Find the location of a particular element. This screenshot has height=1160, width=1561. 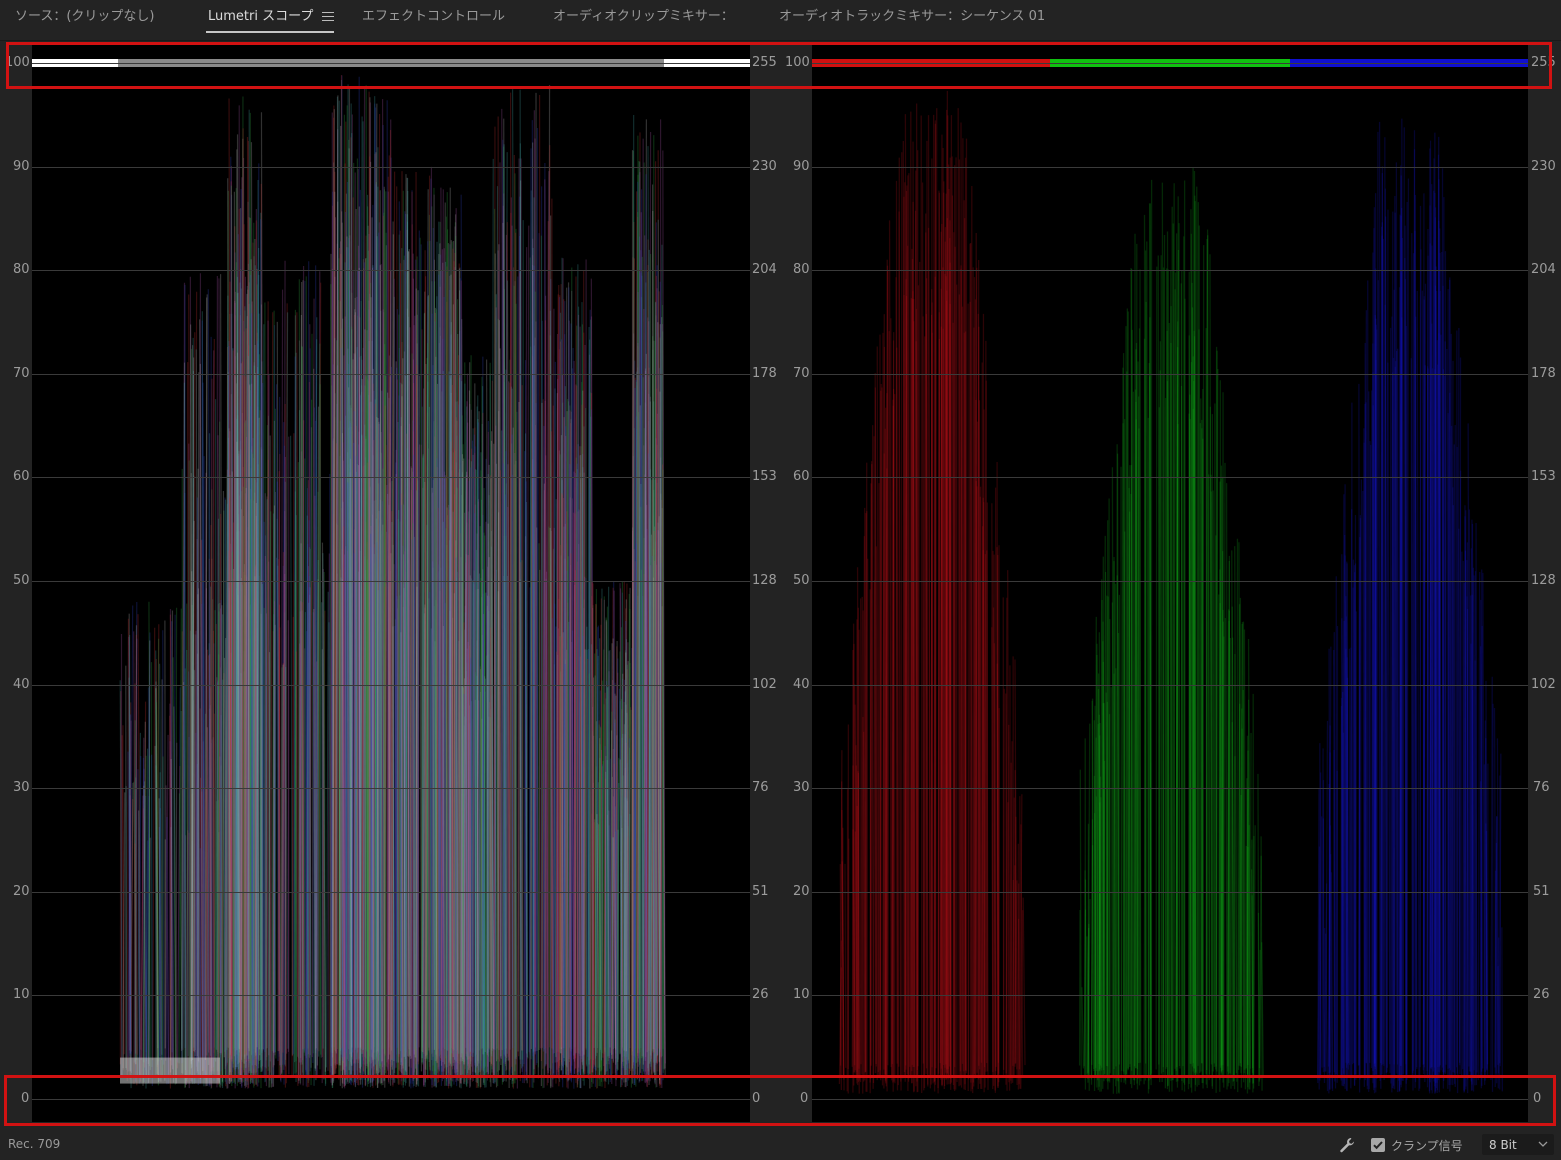

ire-tick-label: 90 is located at coordinates (801, 166).